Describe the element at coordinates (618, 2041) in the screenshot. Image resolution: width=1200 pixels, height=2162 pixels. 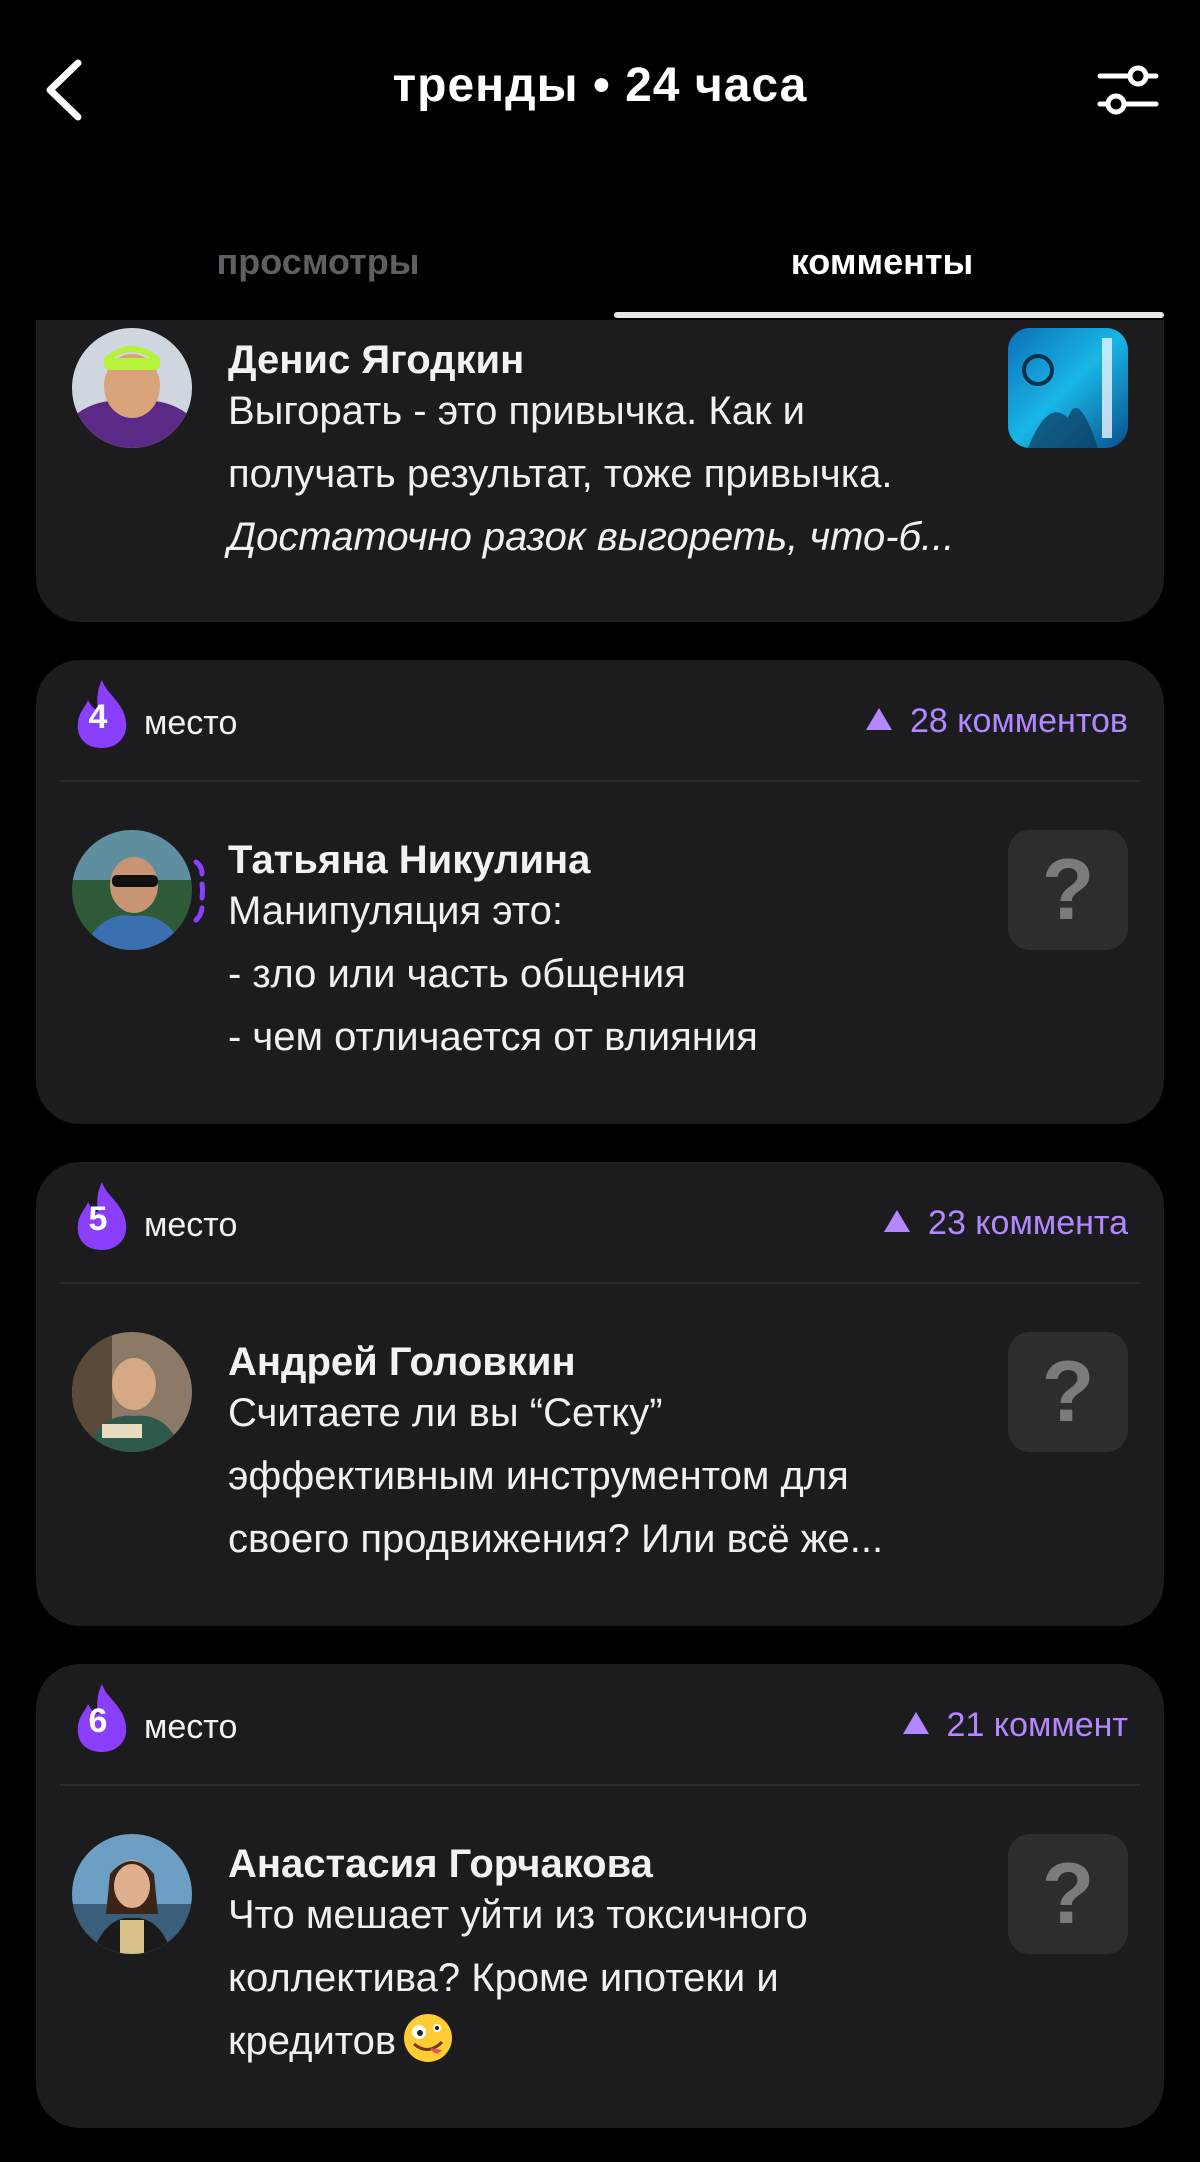
I see `comment-line: кредитов` at that location.